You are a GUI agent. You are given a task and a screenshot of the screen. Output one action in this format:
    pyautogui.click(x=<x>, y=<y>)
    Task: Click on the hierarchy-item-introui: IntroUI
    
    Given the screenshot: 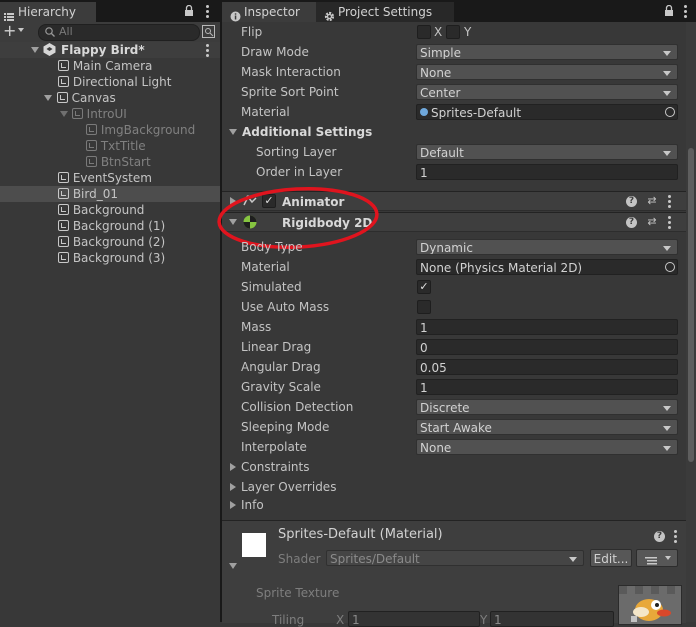 What is the action you would take?
    pyautogui.click(x=93, y=114)
    